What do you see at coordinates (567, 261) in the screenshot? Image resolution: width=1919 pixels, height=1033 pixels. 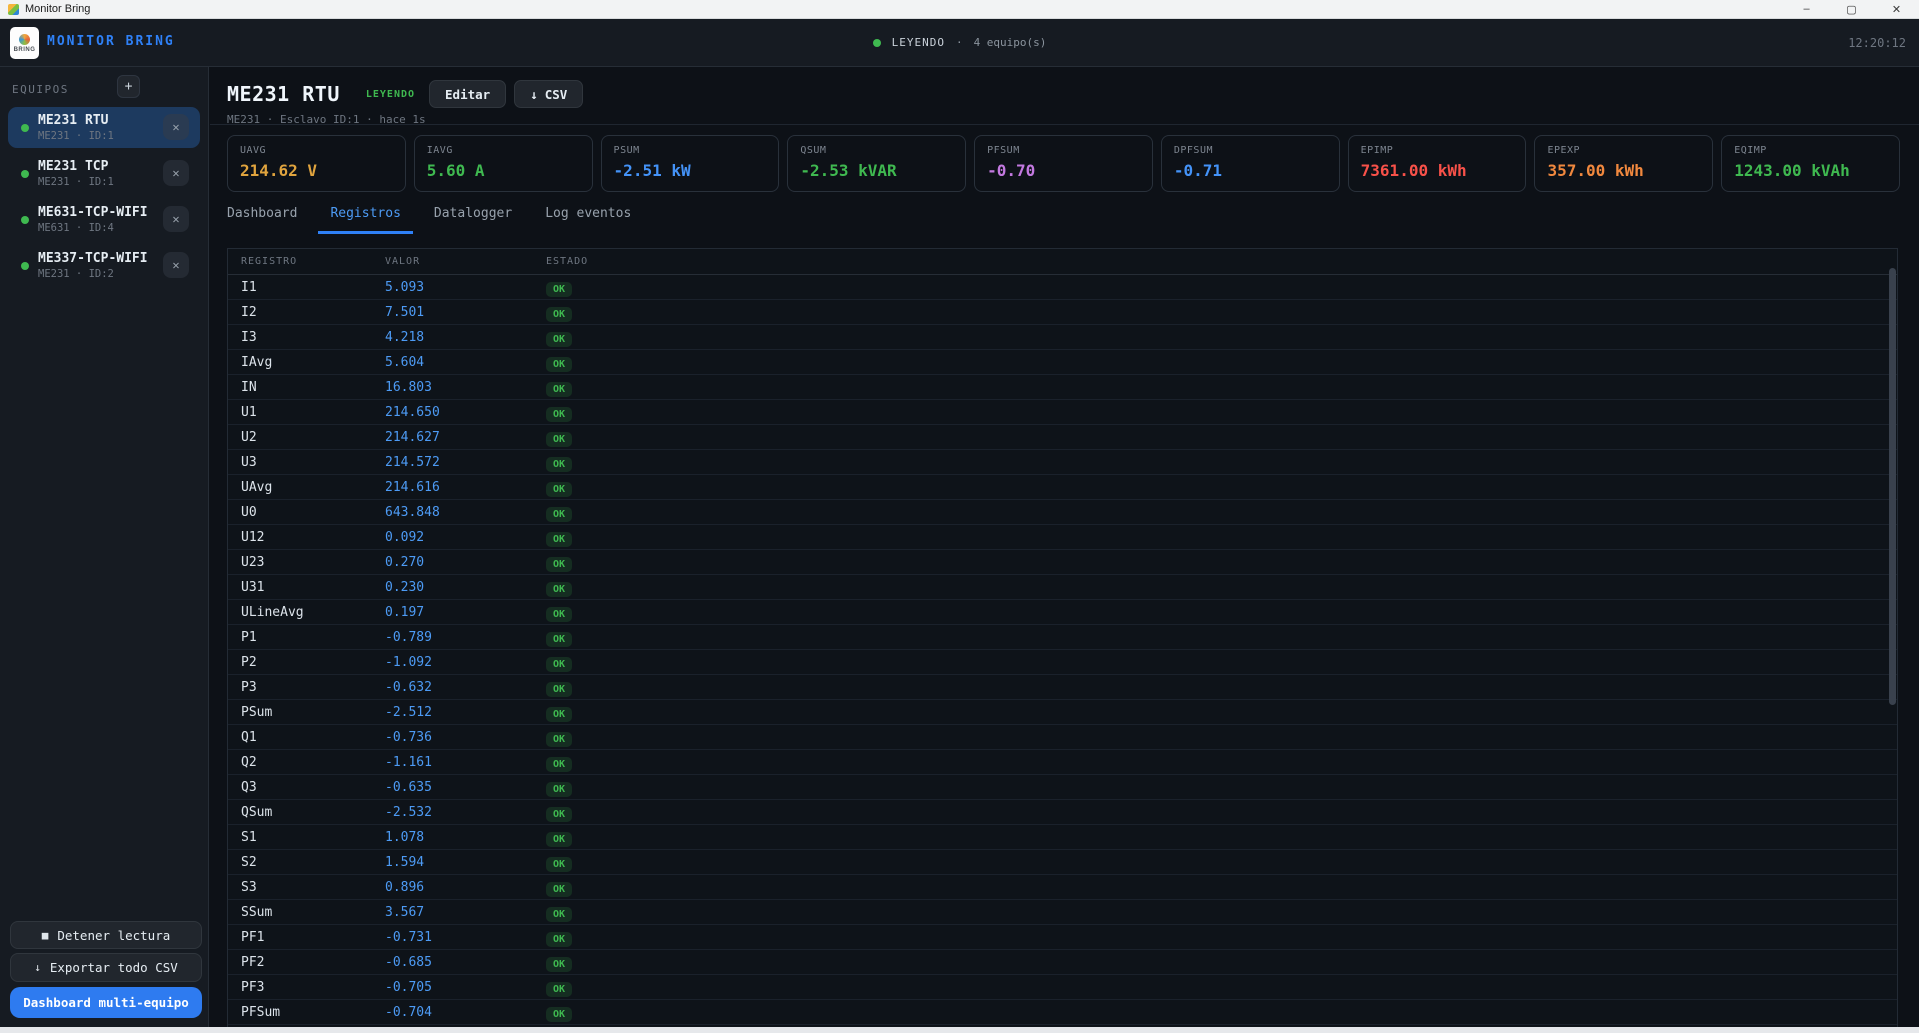 I see `column-header-estado: ESTADO` at bounding box center [567, 261].